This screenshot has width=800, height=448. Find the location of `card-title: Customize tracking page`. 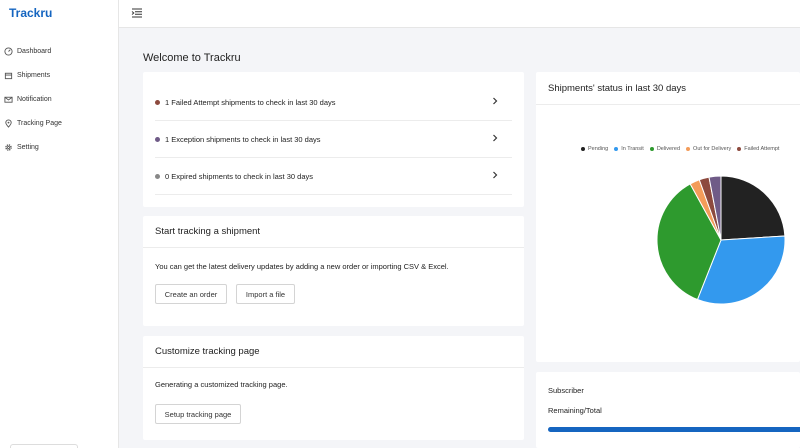

card-title: Customize tracking page is located at coordinates (333, 352).